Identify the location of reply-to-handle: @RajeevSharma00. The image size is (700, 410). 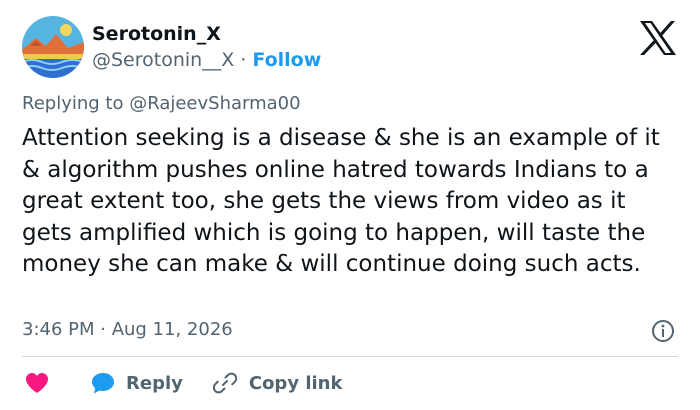
(214, 103).